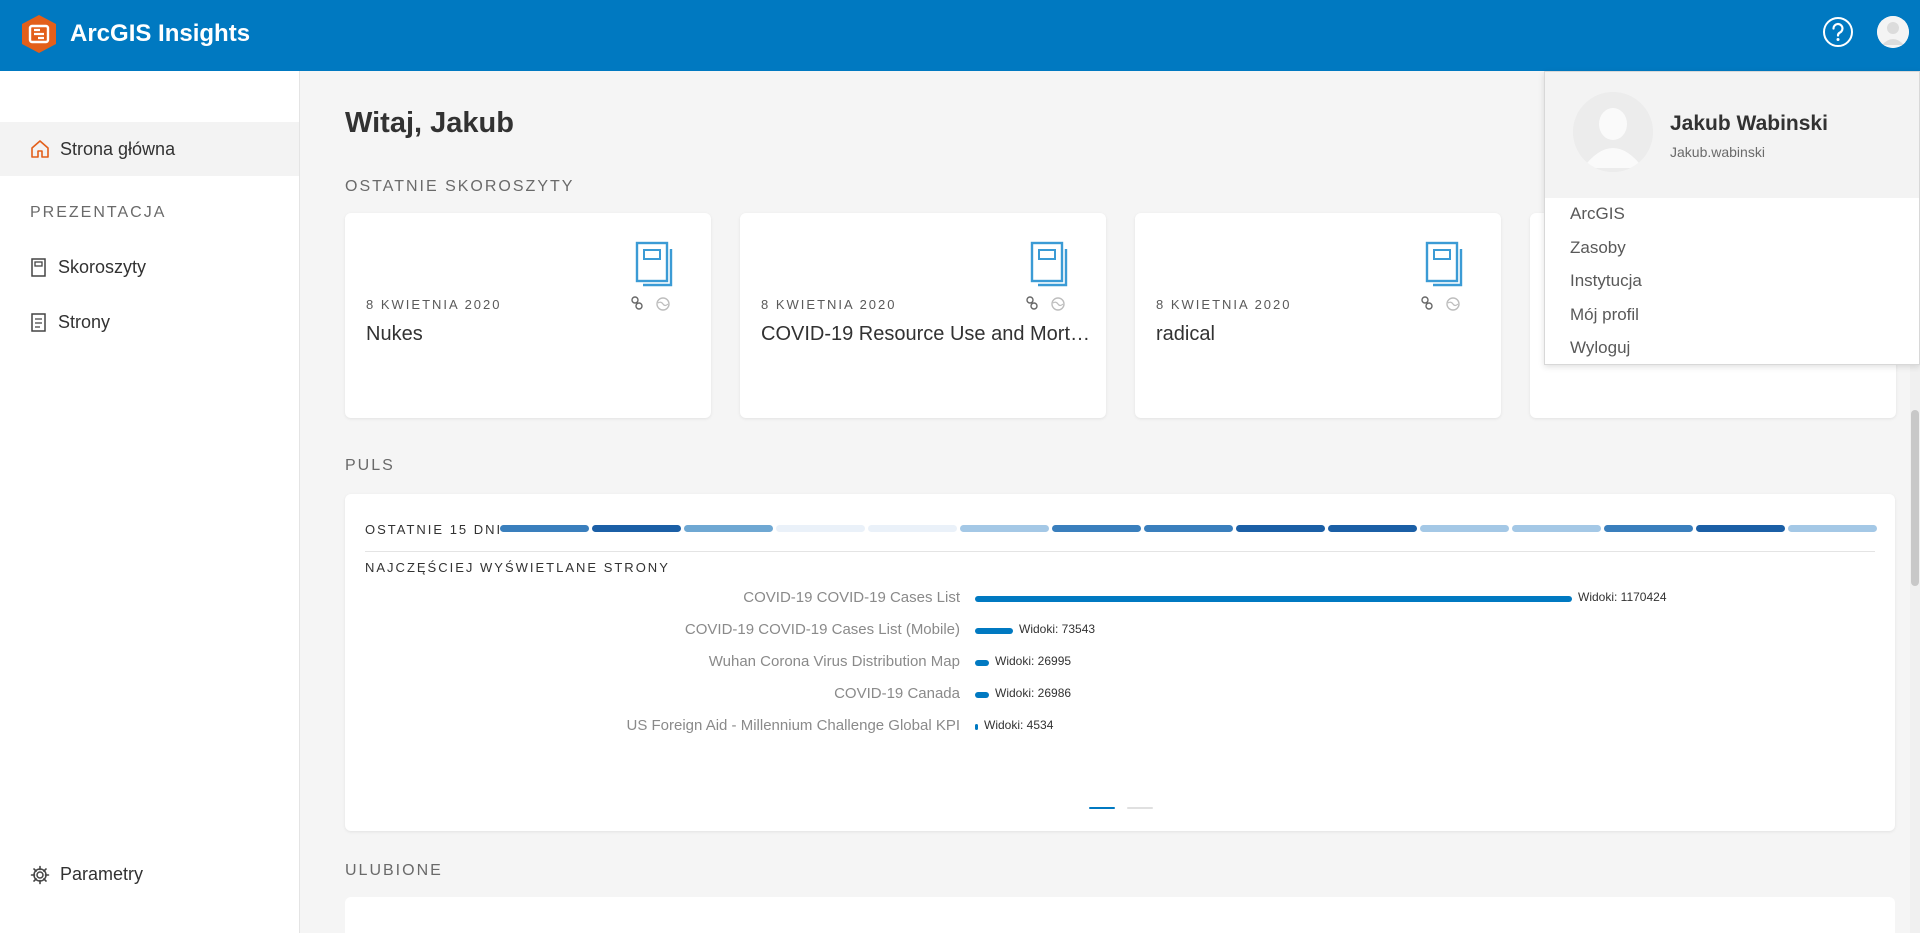 Image resolution: width=1920 pixels, height=933 pixels. I want to click on card-title: radical, so click(1185, 334).